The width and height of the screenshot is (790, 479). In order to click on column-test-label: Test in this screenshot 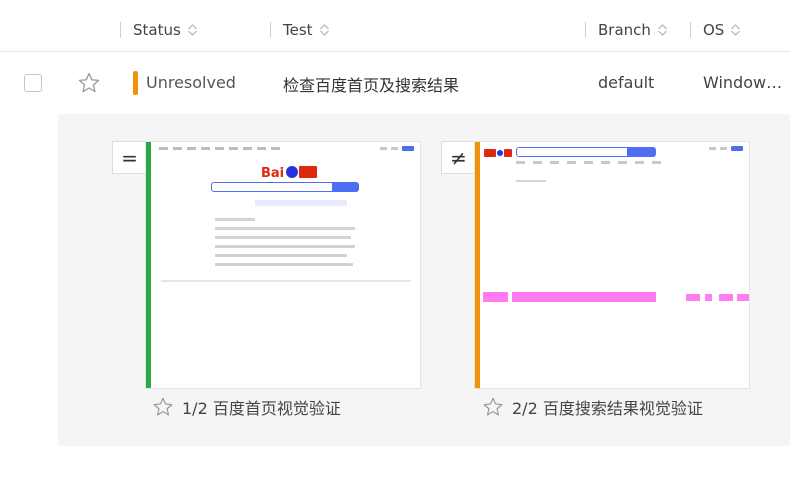, I will do `click(298, 30)`.